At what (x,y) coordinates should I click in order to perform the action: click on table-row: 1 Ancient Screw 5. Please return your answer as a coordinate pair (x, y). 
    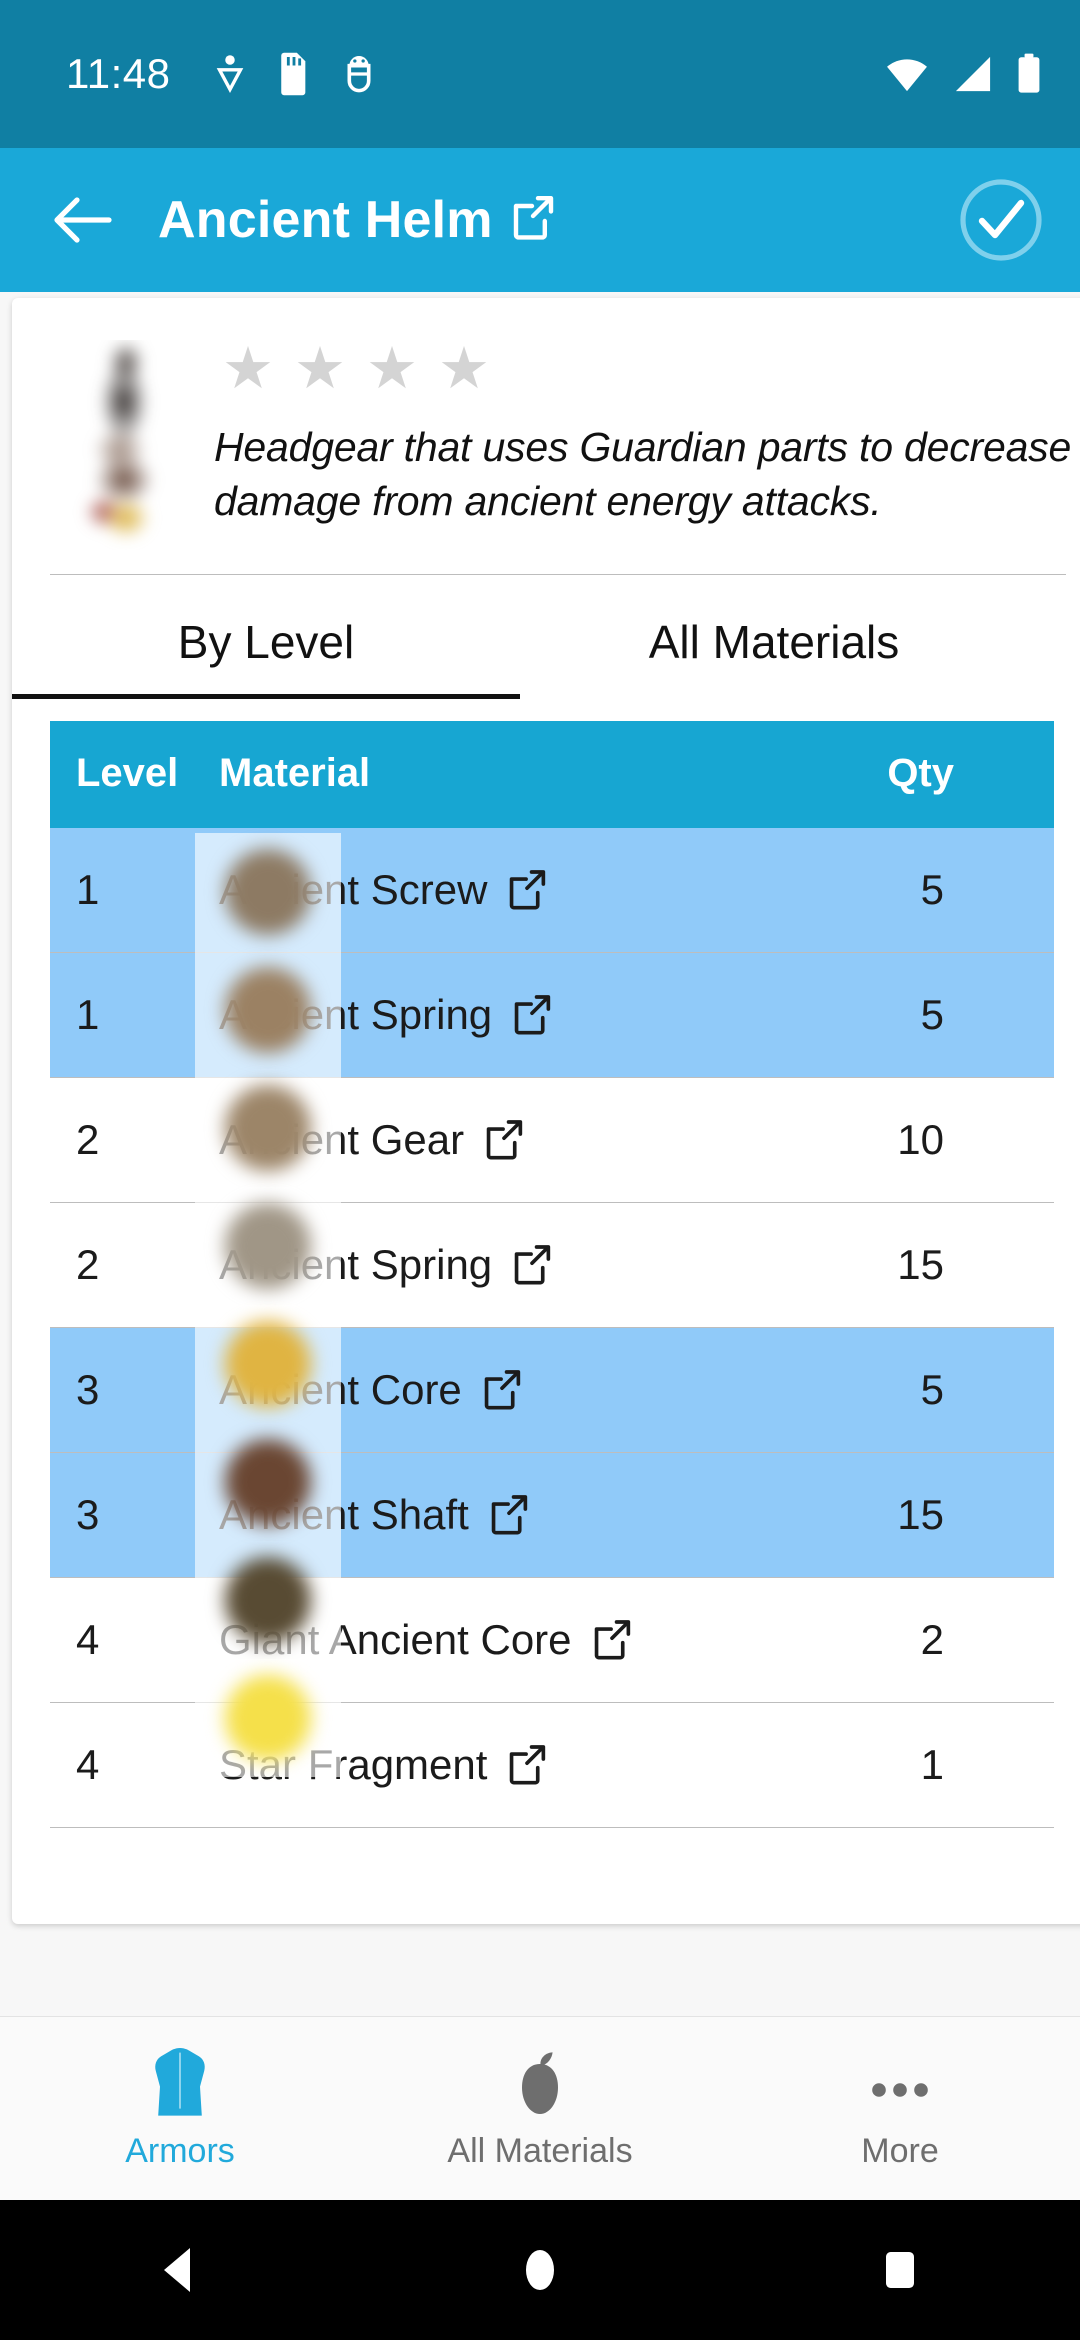
    Looking at the image, I should click on (552, 890).